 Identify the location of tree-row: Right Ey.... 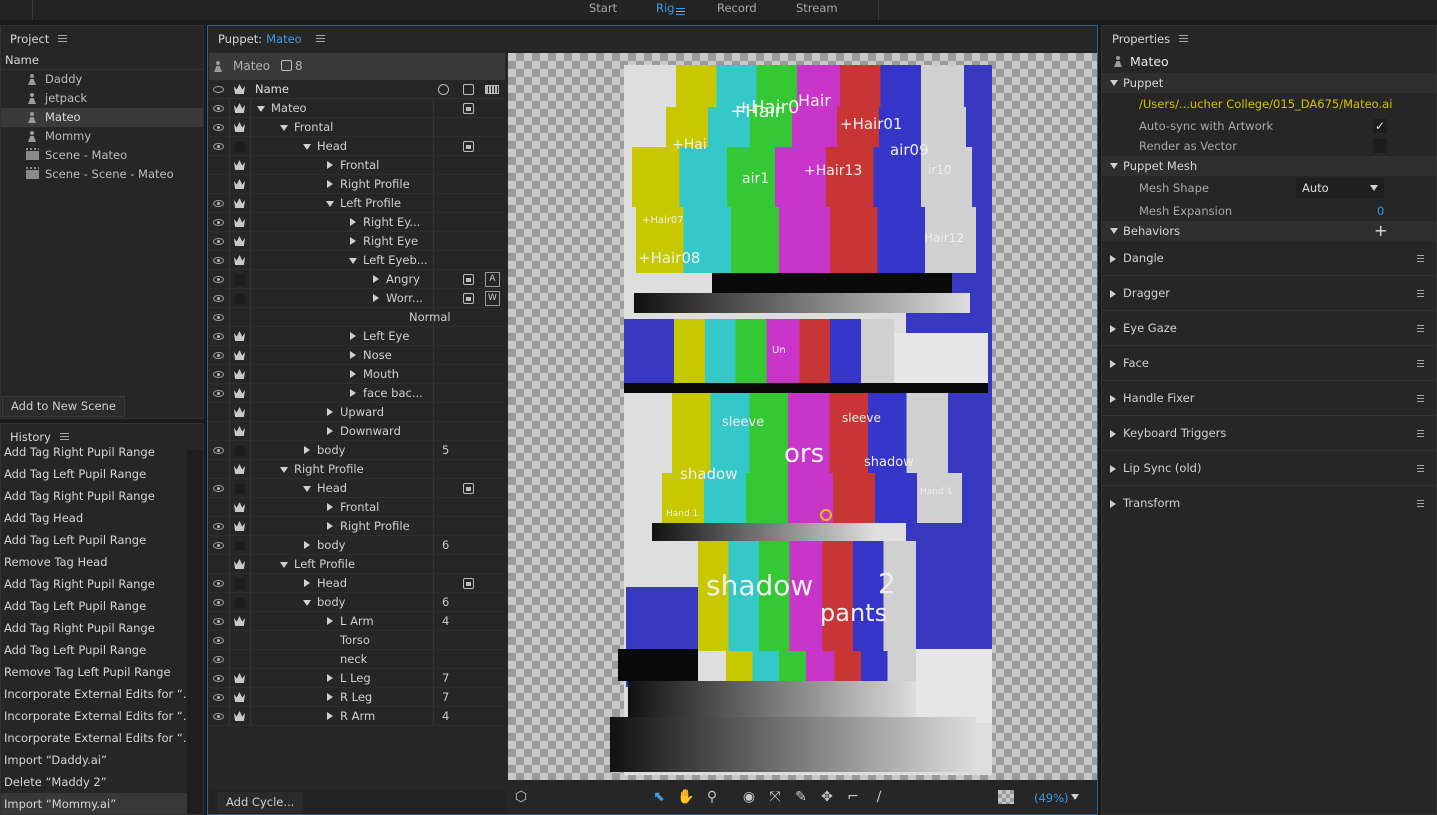
(357, 222).